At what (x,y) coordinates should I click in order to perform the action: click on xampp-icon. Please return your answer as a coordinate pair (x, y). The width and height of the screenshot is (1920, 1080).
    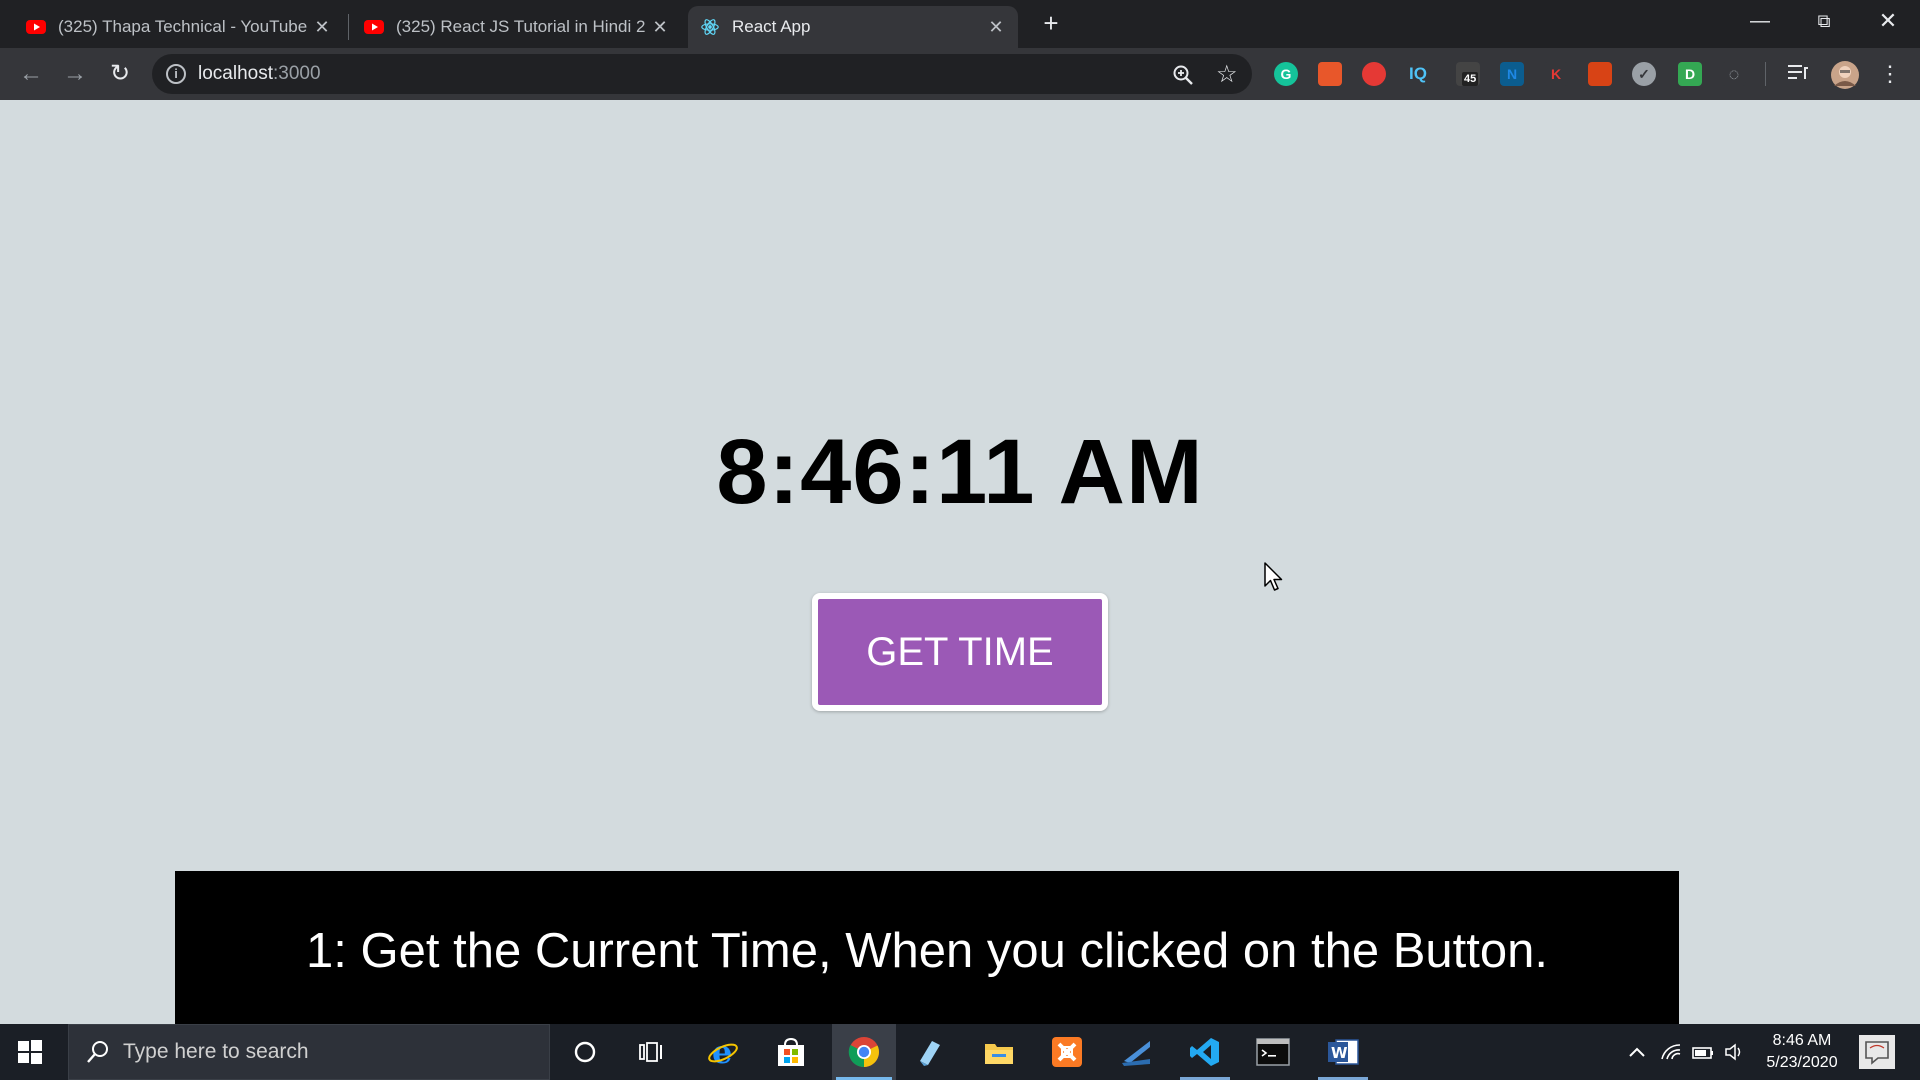
    Looking at the image, I should click on (1067, 1052).